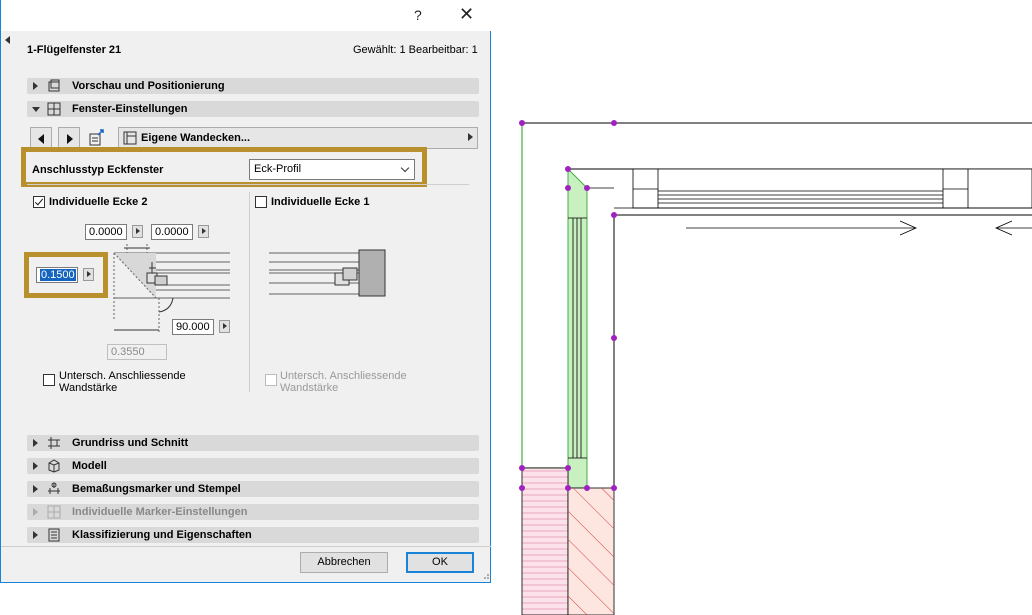 The width and height of the screenshot is (1032, 615). What do you see at coordinates (193, 327) in the screenshot?
I see `corner2-angle-field: 90.000` at bounding box center [193, 327].